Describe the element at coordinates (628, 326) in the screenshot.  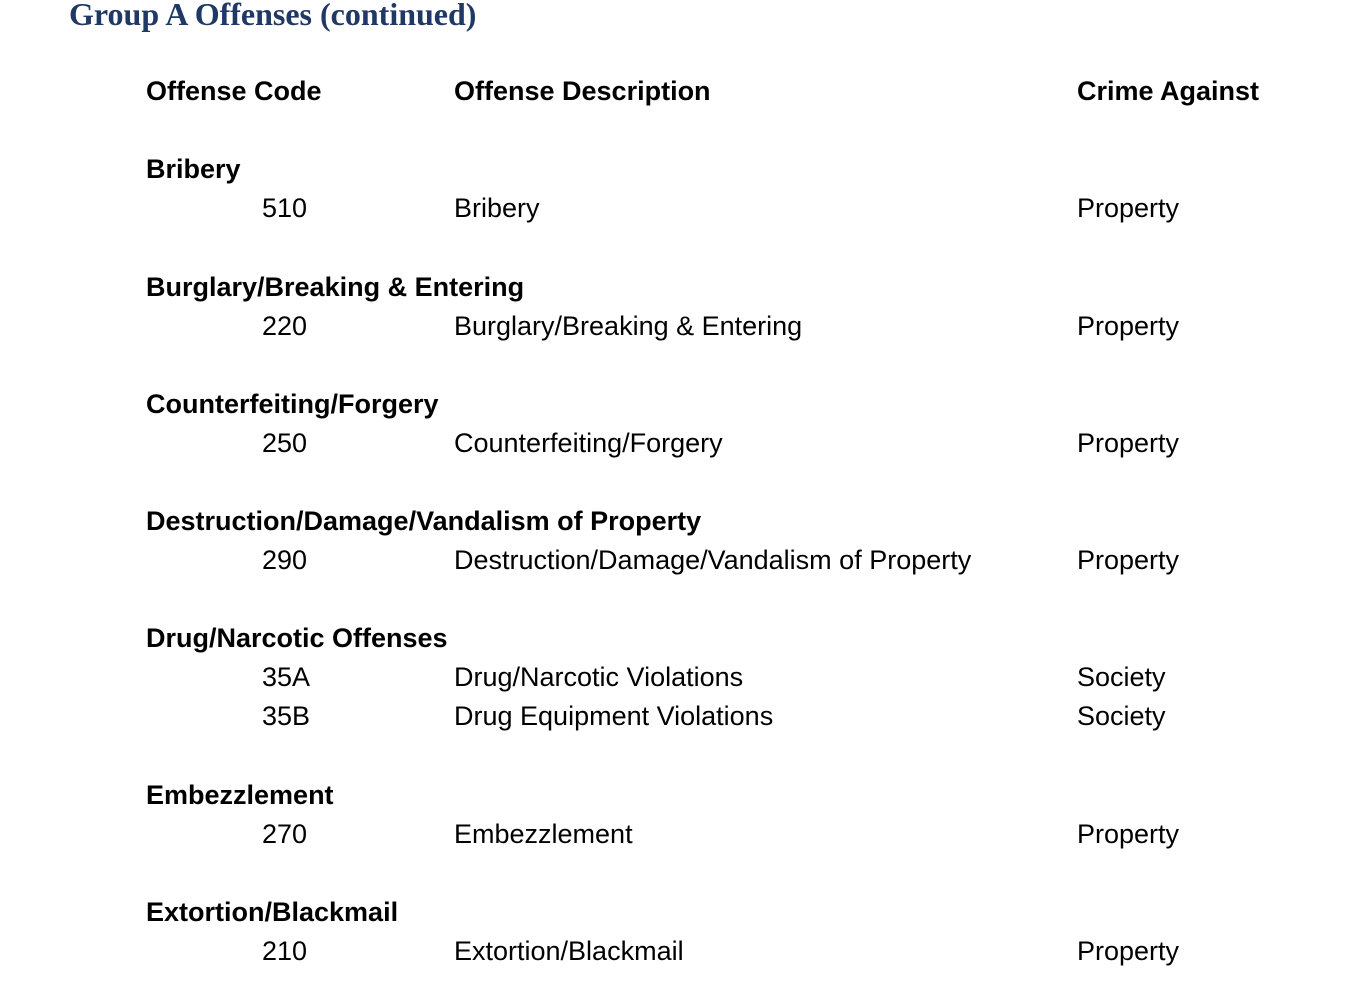
I see `offense-description: Burglary/Breaking & Entering` at that location.